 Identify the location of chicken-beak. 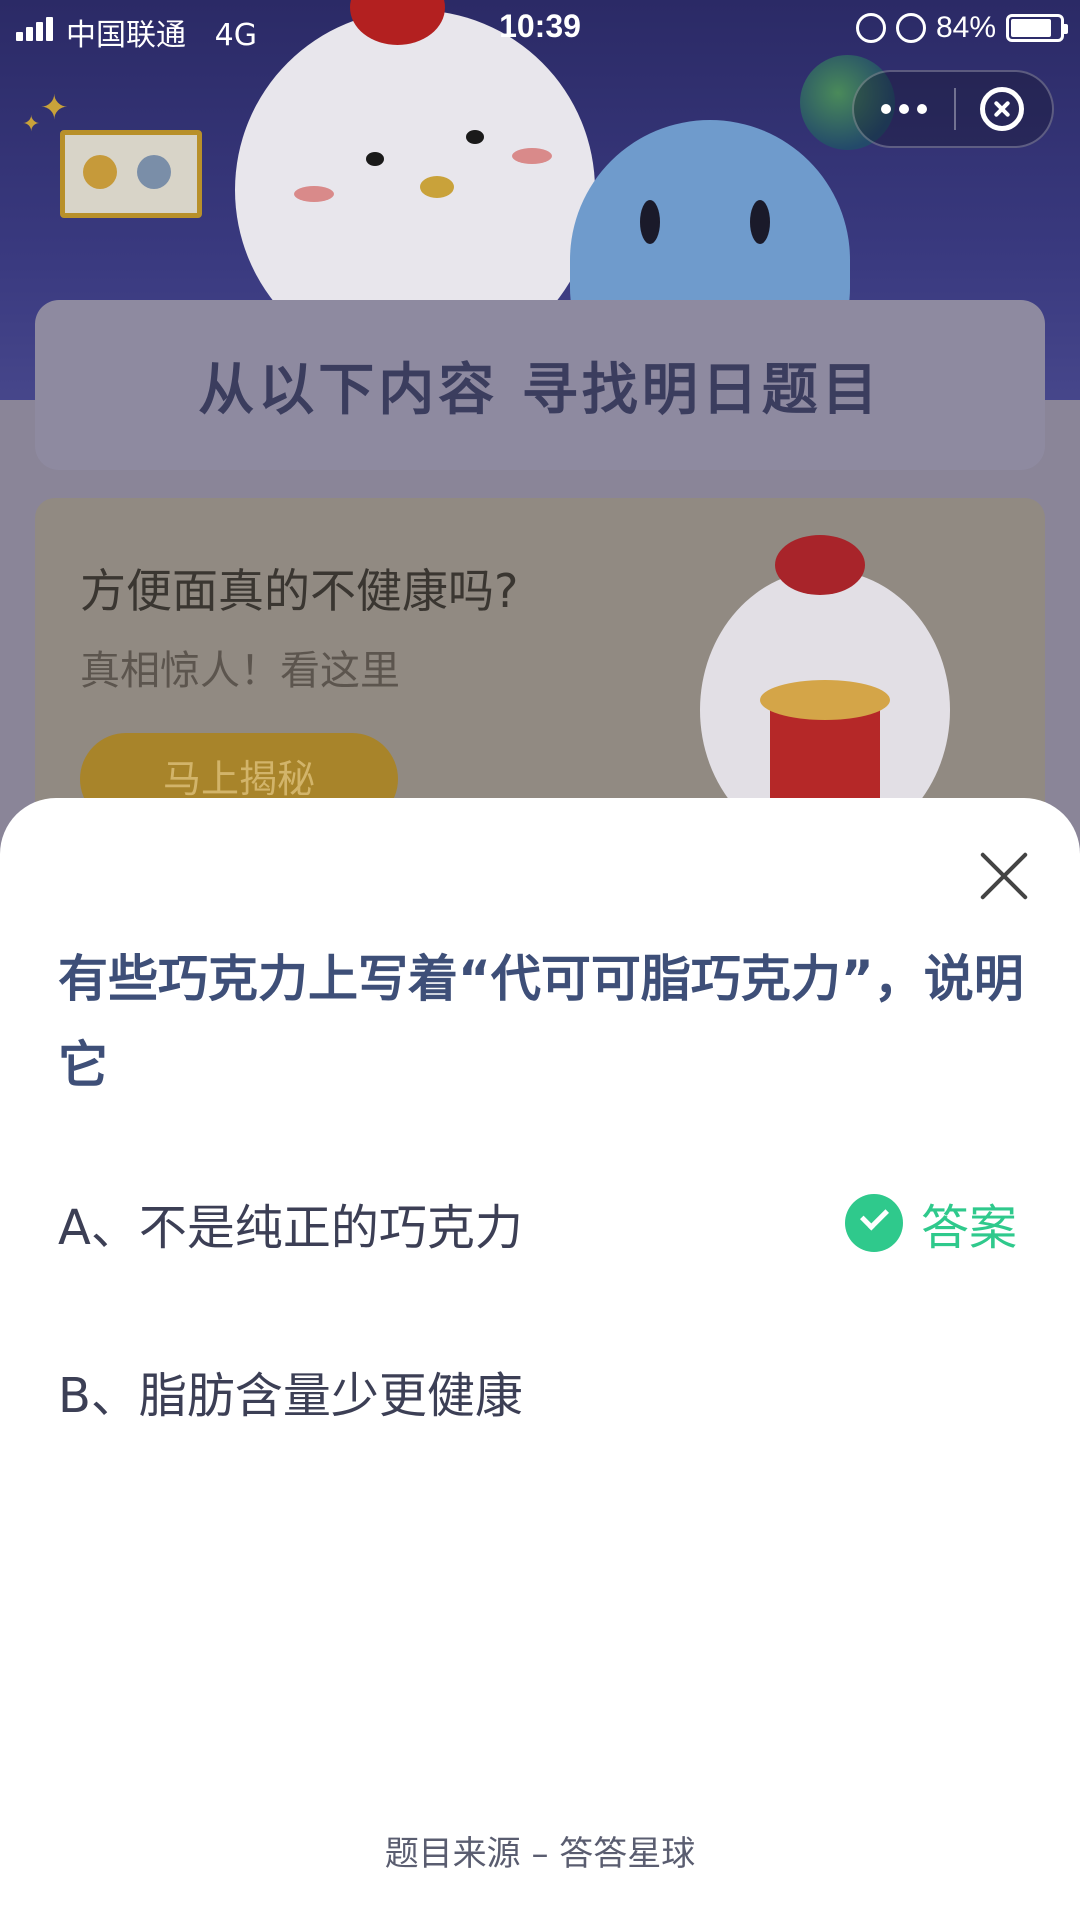
(437, 187).